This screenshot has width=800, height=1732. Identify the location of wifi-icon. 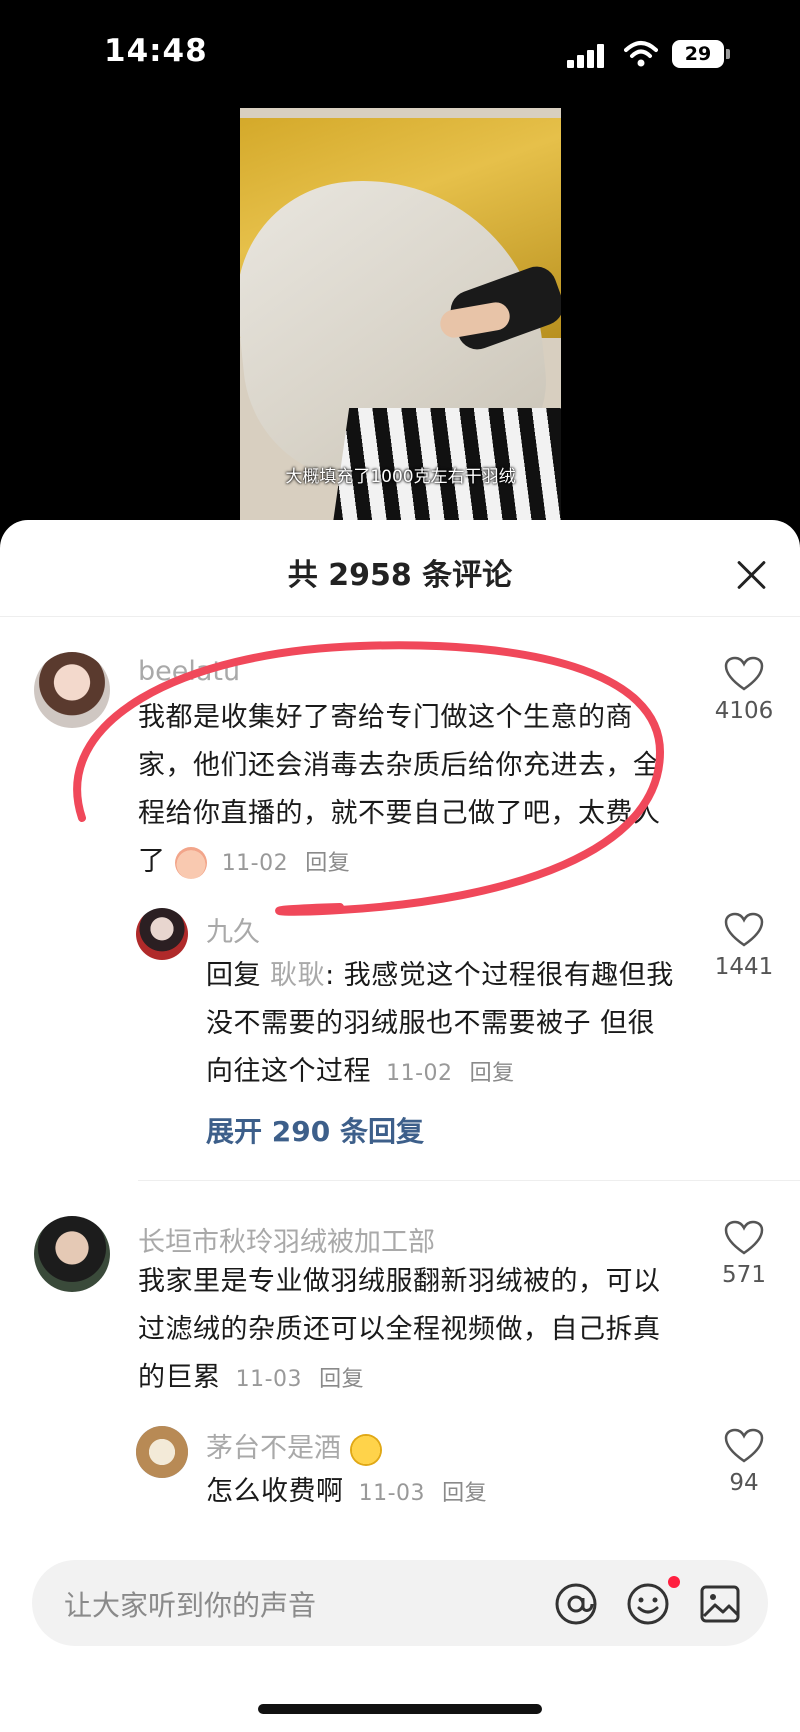
(641, 54).